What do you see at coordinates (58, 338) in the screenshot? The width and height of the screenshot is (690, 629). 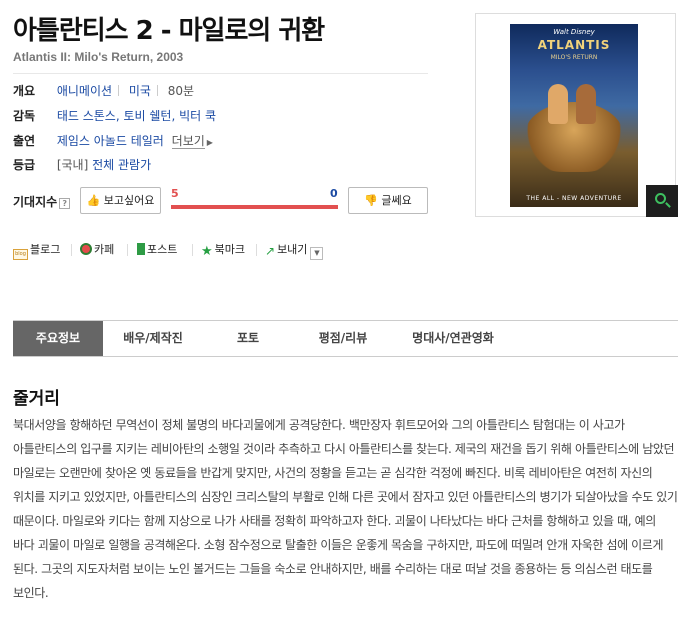 I see `tab-main-info: 주요정보` at bounding box center [58, 338].